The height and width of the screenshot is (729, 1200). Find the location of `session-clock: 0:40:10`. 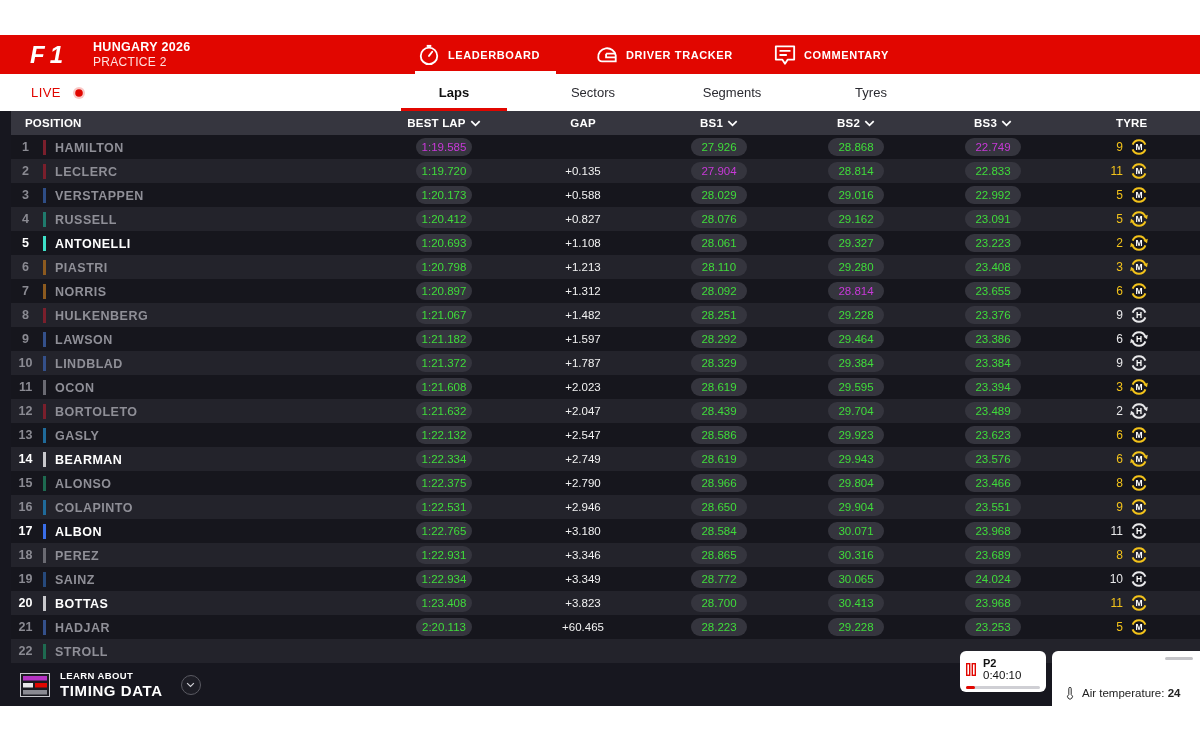

session-clock: 0:40:10 is located at coordinates (1002, 675).